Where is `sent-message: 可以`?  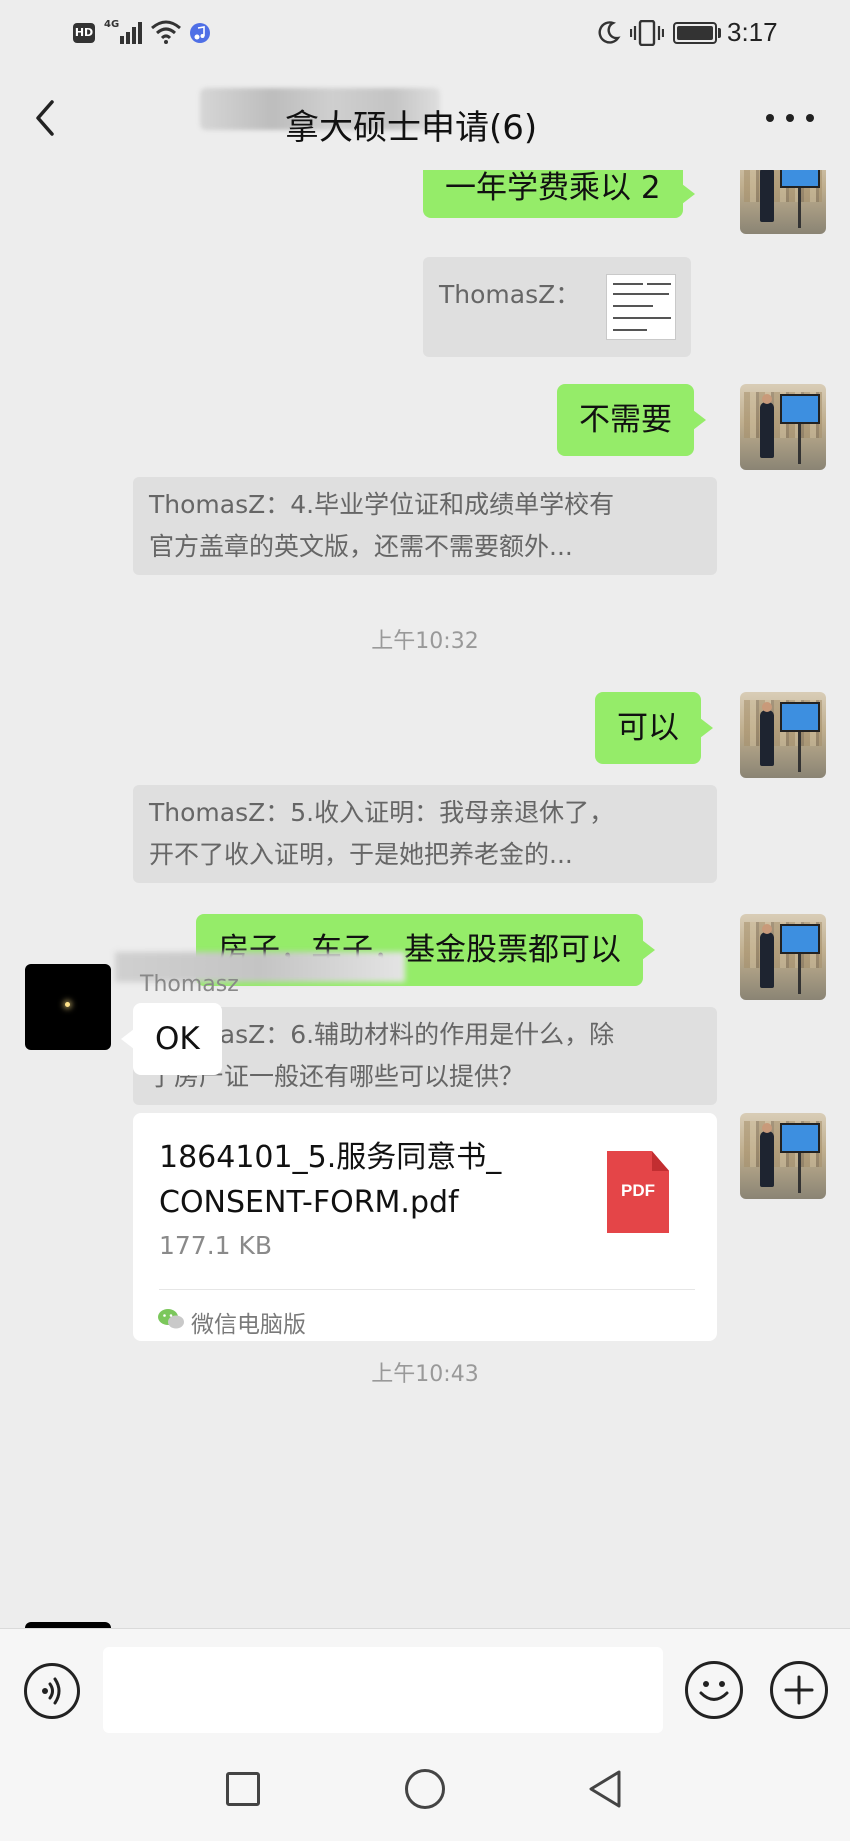
sent-message: 可以 is located at coordinates (654, 728).